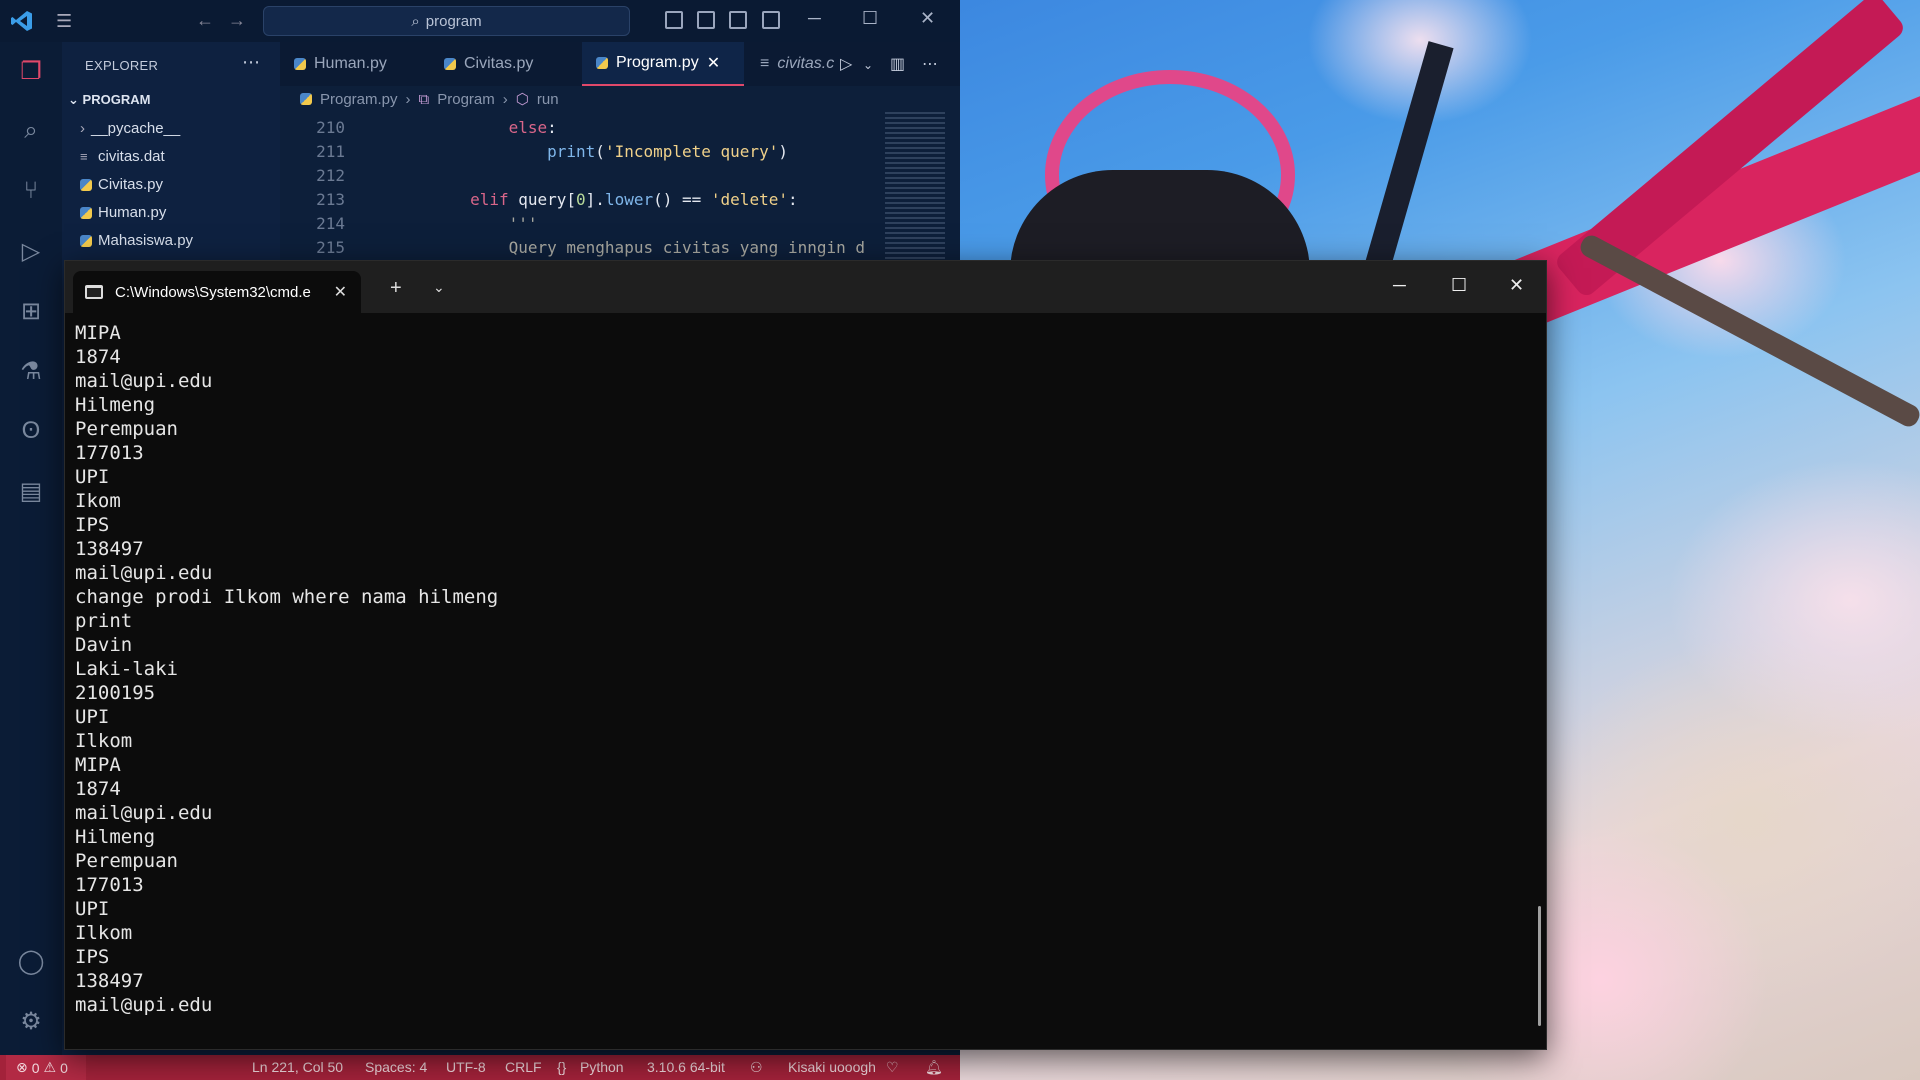 The image size is (1920, 1080). I want to click on tab-human-py: Human.py, so click(355, 64).